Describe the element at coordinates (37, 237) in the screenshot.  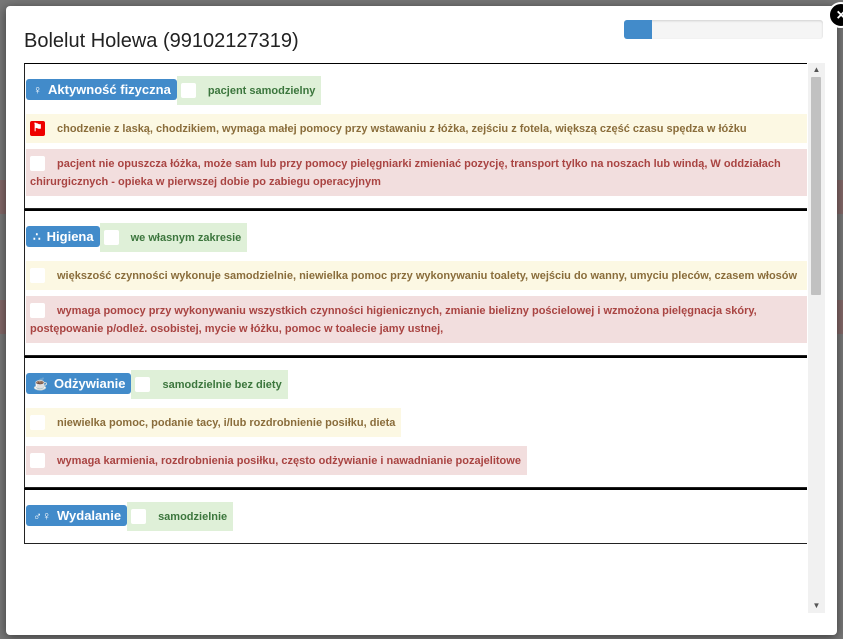
I see `water-drops-icon: ∴` at that location.